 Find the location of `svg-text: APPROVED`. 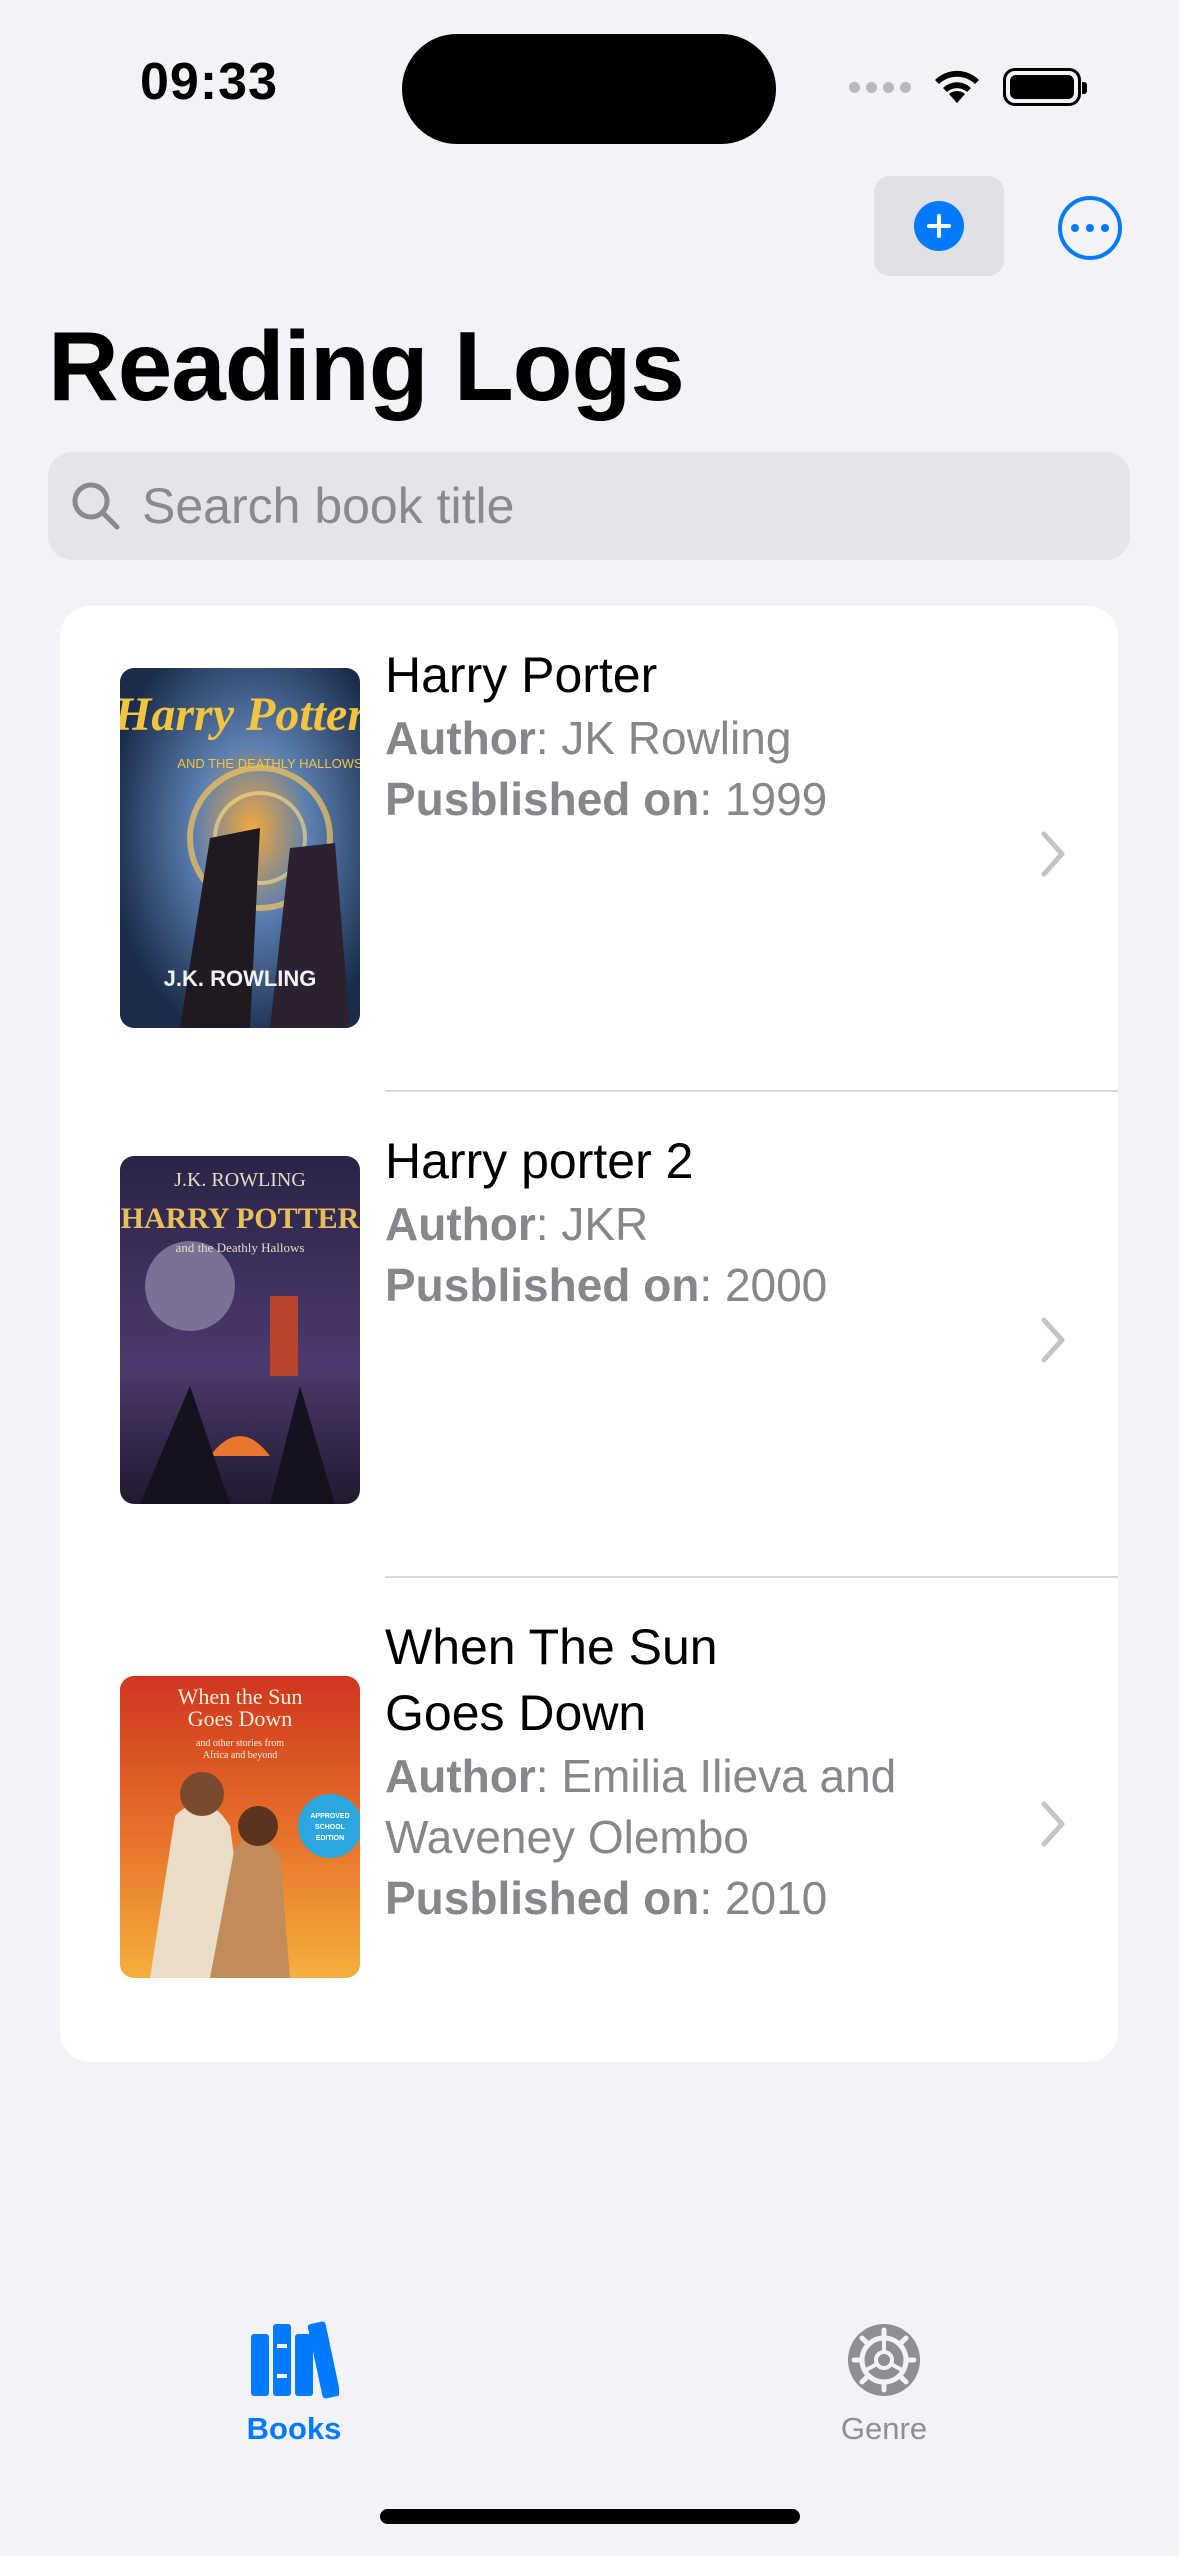

svg-text: APPROVED is located at coordinates (329, 1816).